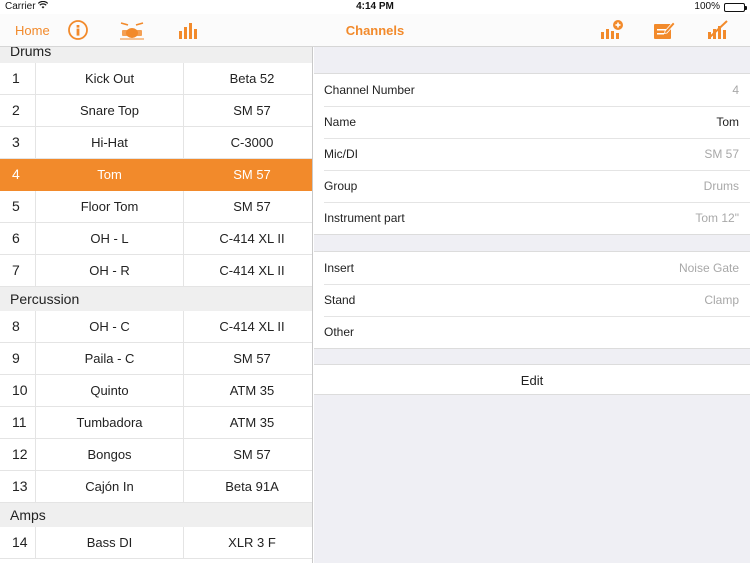 The image size is (750, 563). What do you see at coordinates (109, 238) in the screenshot?
I see `channel-name: OH - L` at bounding box center [109, 238].